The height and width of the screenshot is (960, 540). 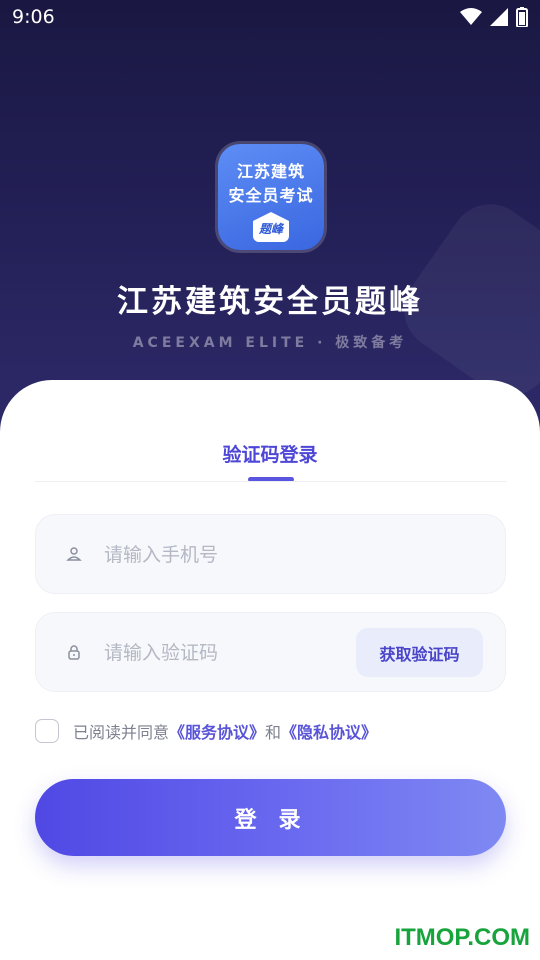 I want to click on logo-text-line2: 安全员考试, so click(x=271, y=195).